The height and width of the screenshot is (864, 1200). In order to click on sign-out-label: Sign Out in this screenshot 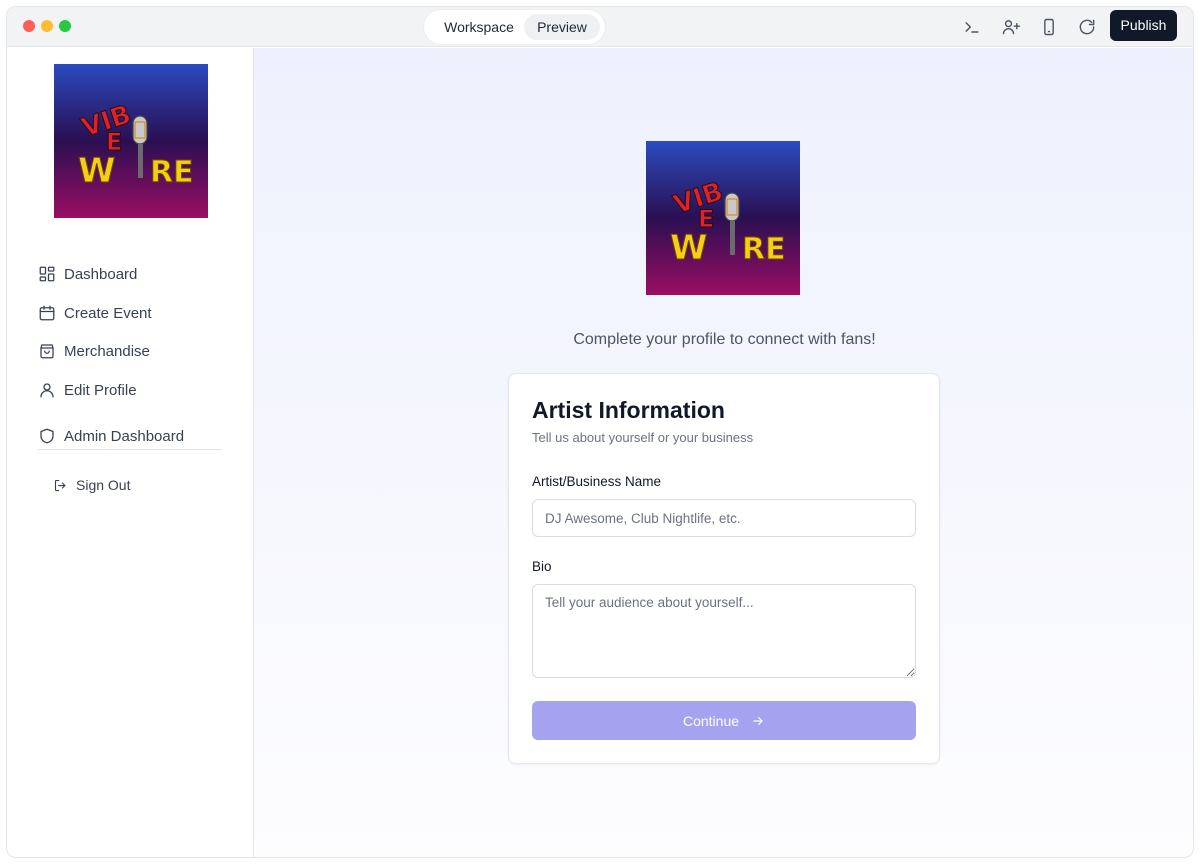, I will do `click(103, 485)`.